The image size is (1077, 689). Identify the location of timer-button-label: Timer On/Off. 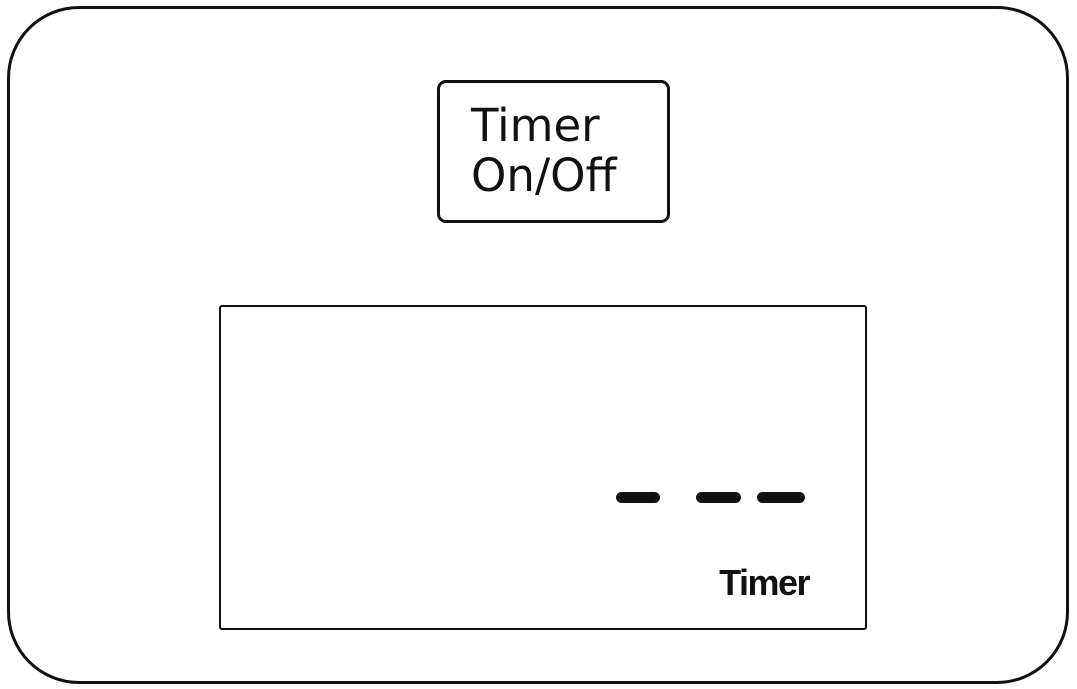
(544, 151).